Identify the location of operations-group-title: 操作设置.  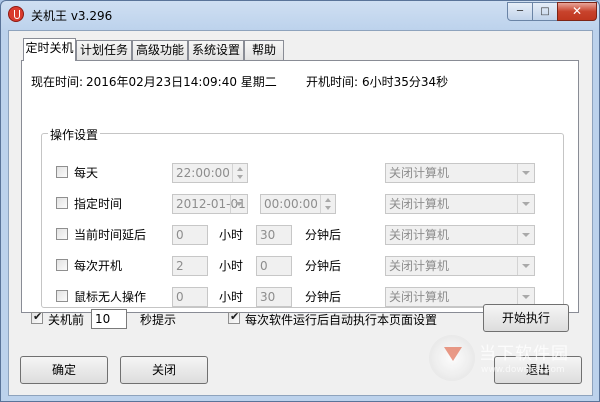
(74, 134).